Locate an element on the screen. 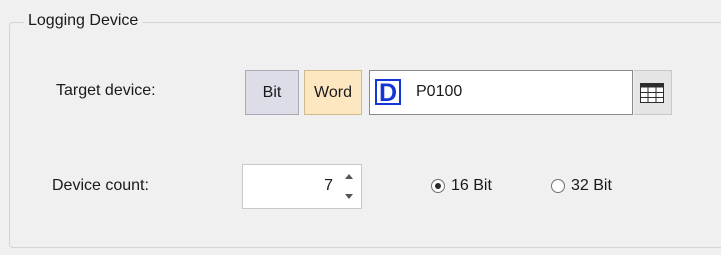  stepper-buttons is located at coordinates (349, 186).